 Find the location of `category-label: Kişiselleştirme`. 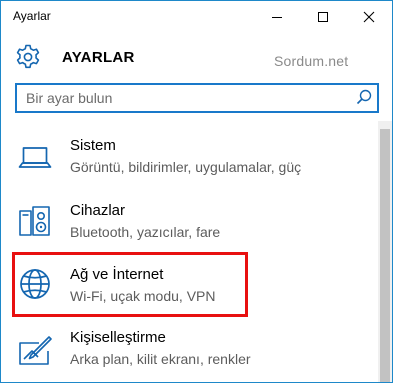

category-label: Kişiselleştirme is located at coordinates (118, 337).